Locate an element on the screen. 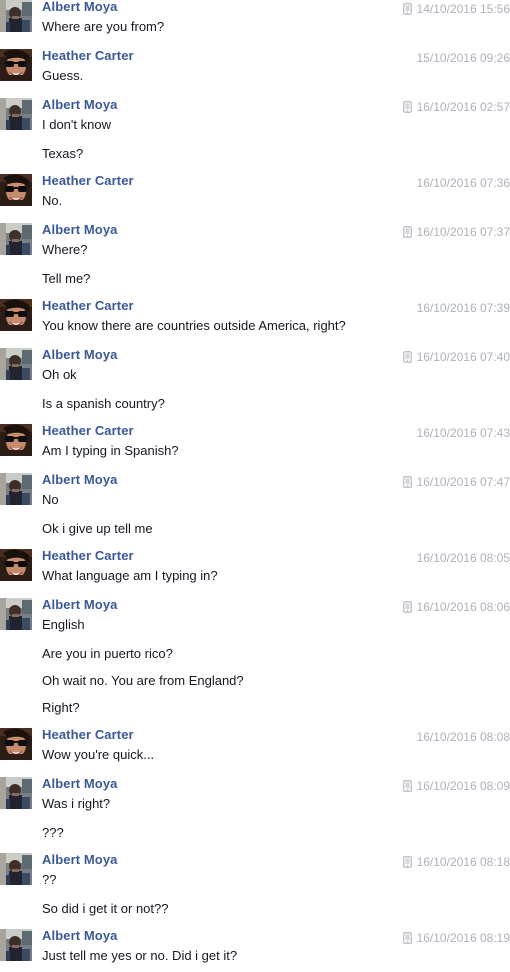  message-continuation: Is a spanish country? is located at coordinates (255, 403).